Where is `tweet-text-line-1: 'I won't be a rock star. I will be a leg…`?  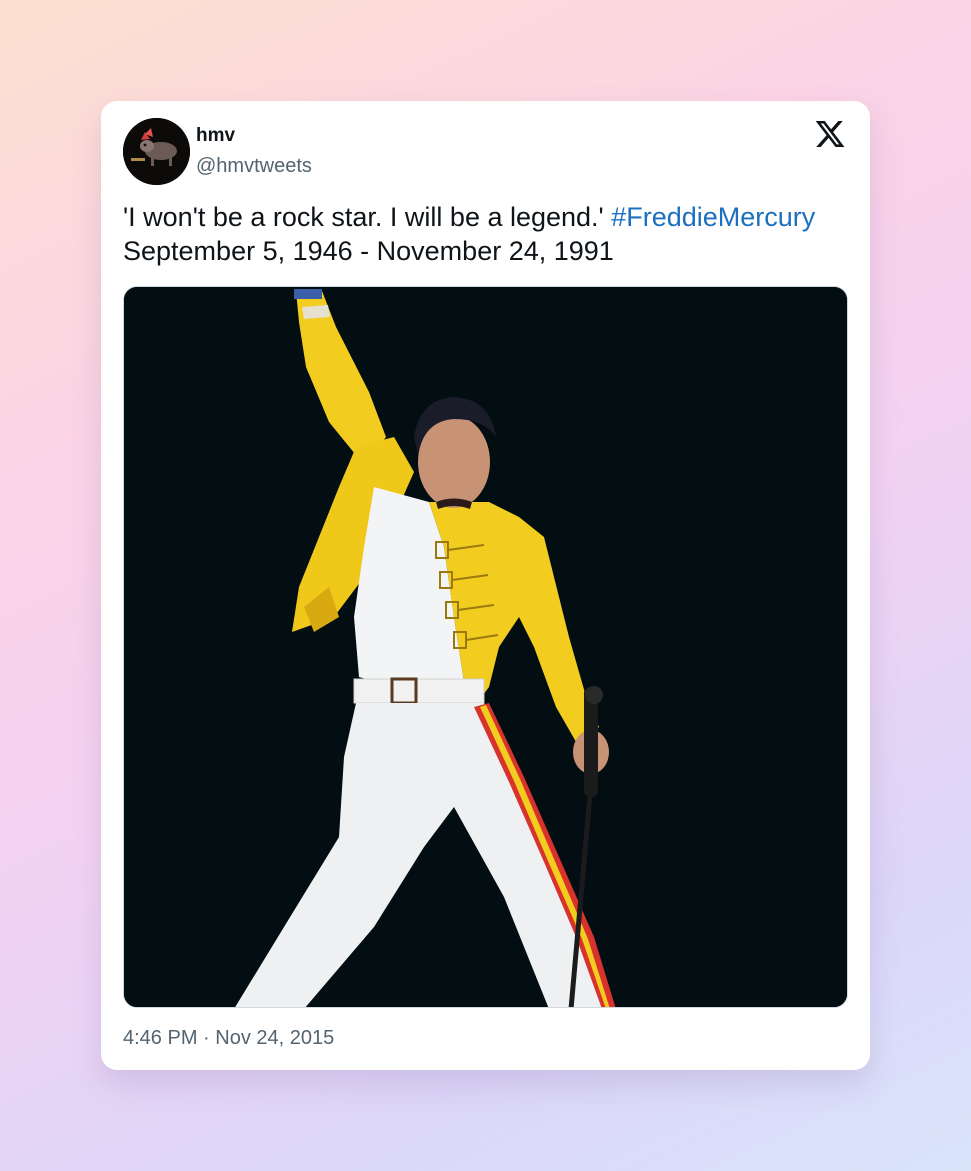
tweet-text-line-1: 'I won't be a rock star. I will be a leg… is located at coordinates (485, 217).